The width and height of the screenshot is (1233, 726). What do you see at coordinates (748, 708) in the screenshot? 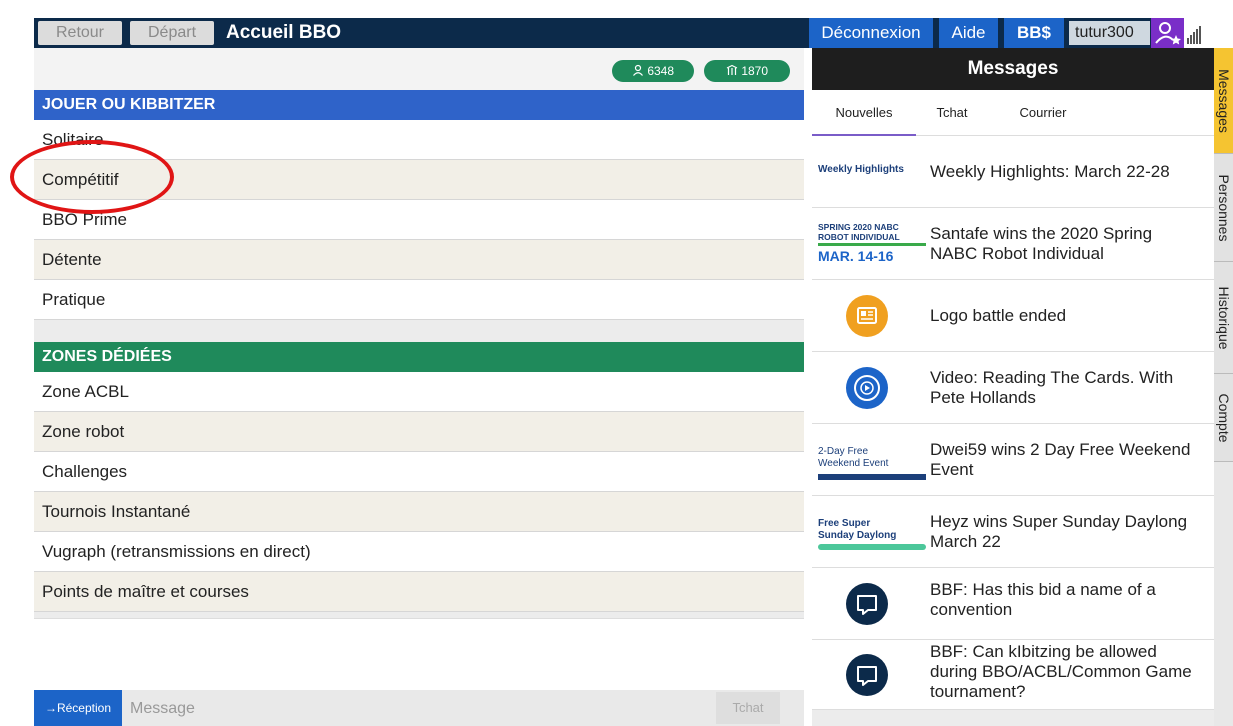
I see `send-chat-button: Tchat` at bounding box center [748, 708].